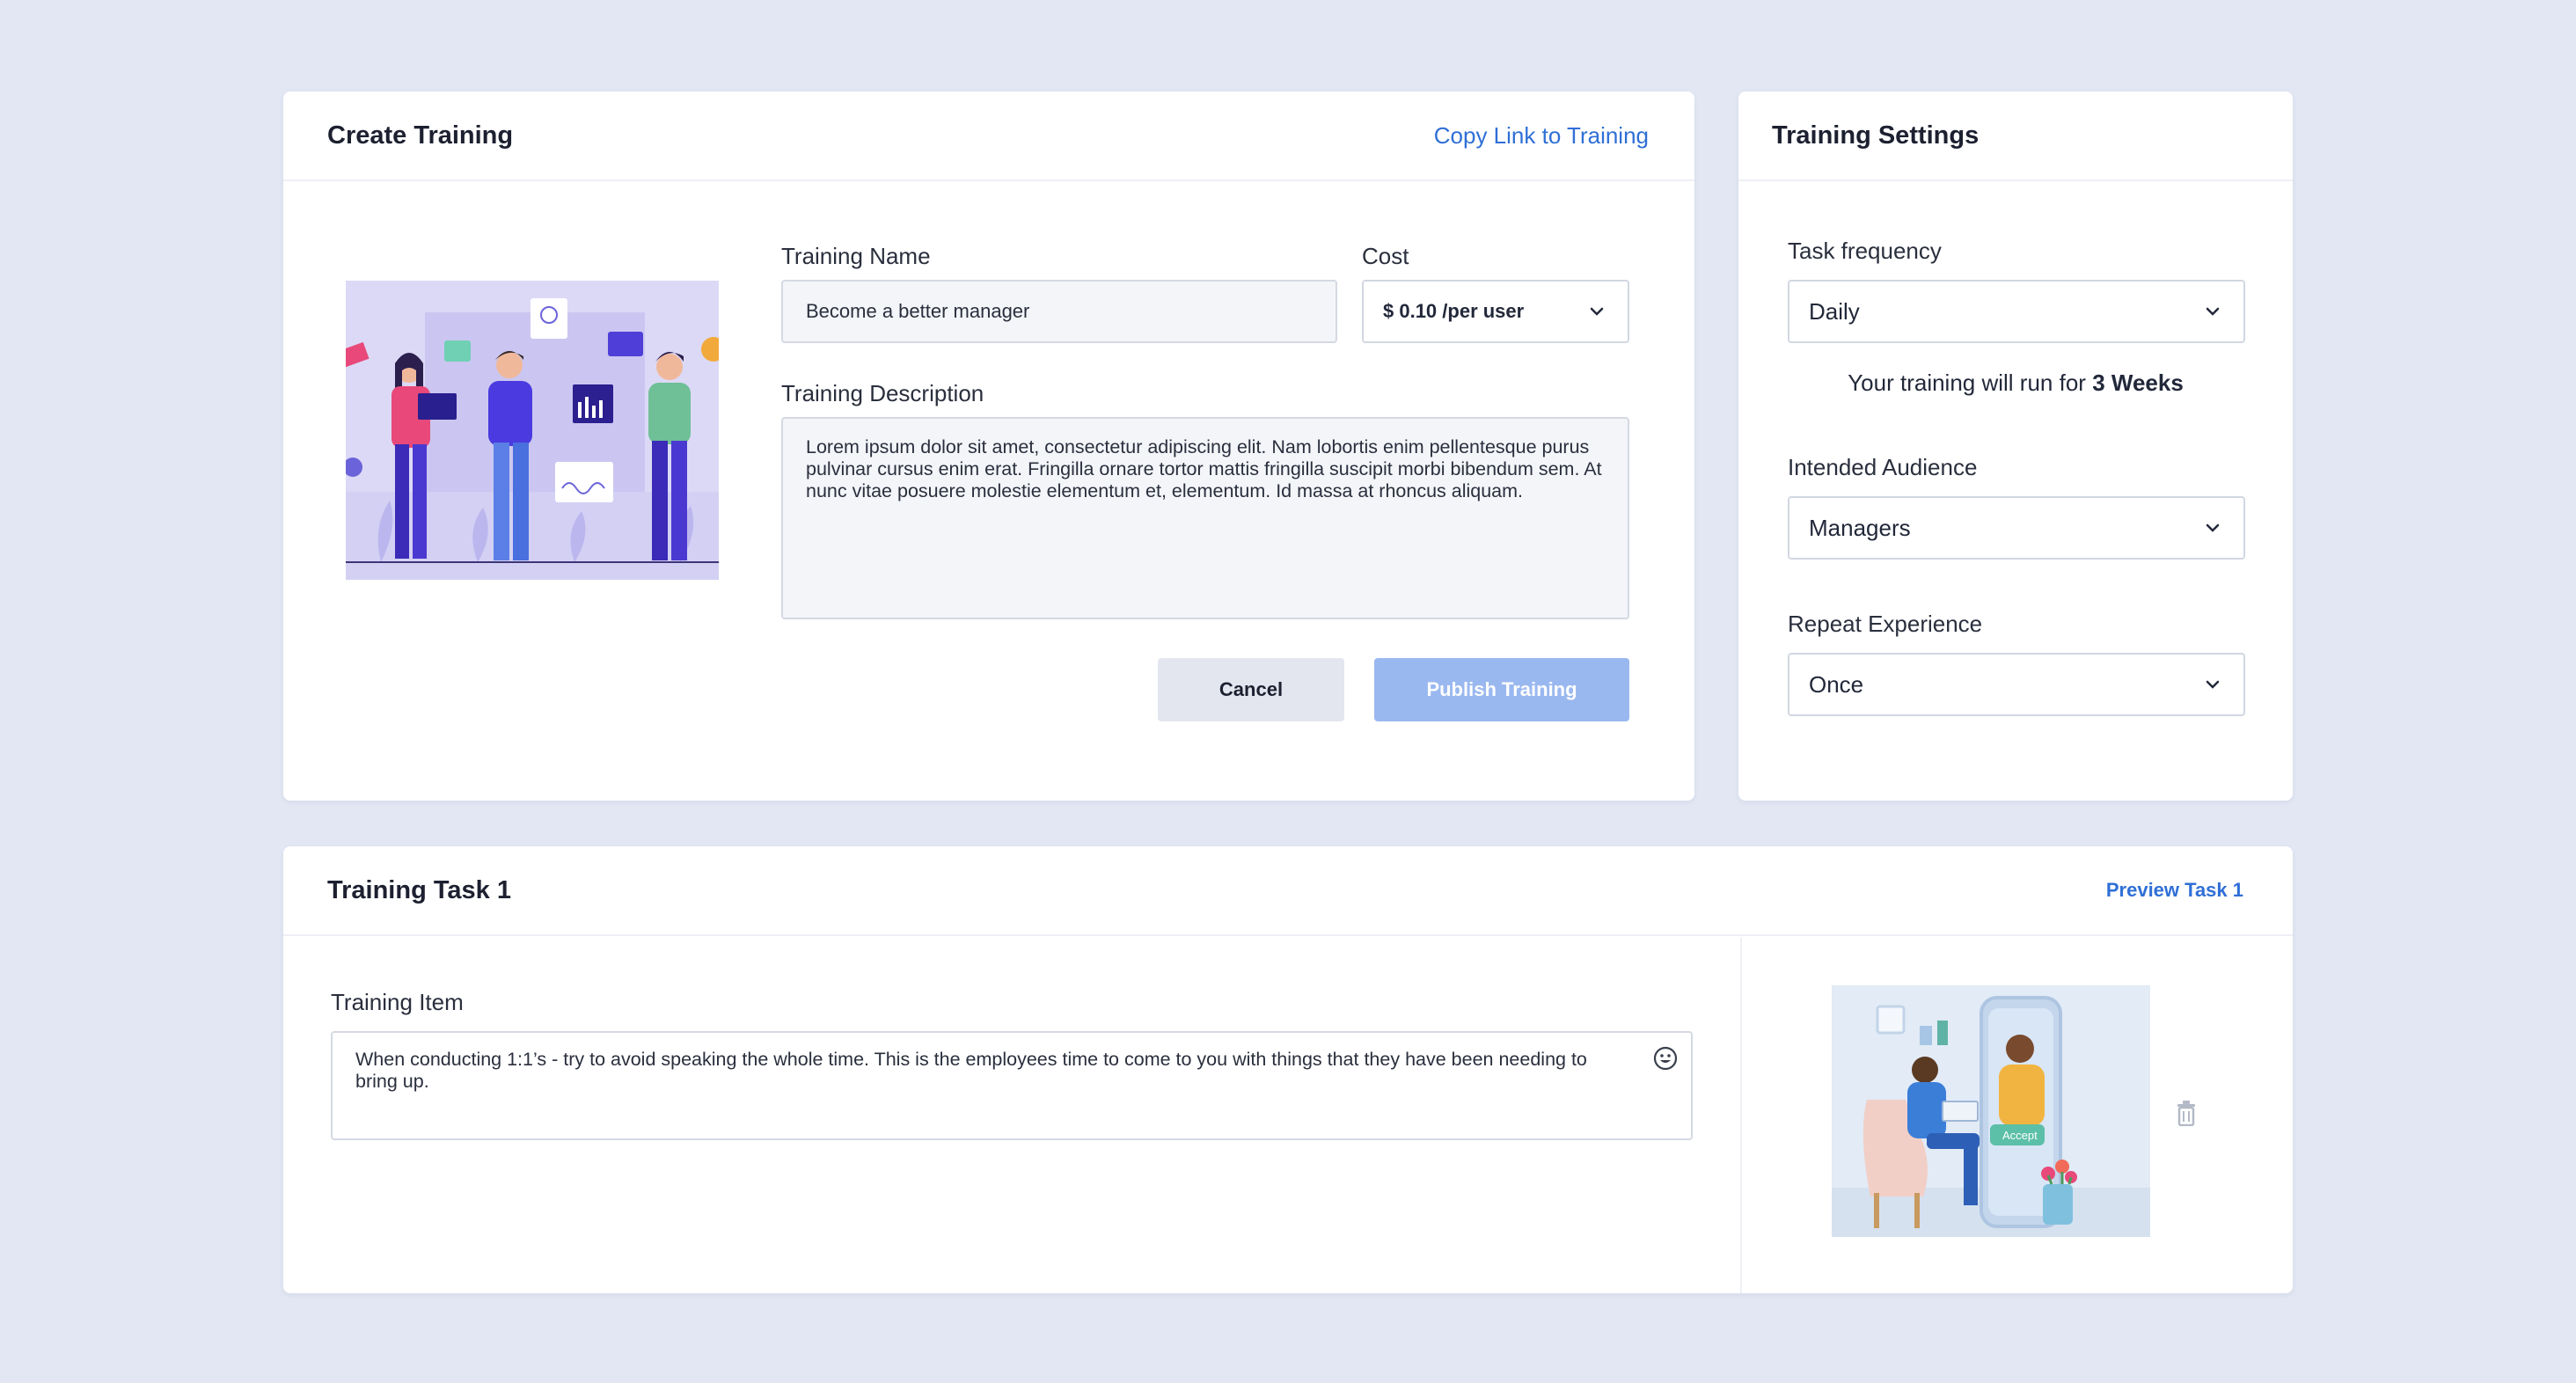  What do you see at coordinates (1883, 467) in the screenshot?
I see `intended-audience-label: Intended Audience` at bounding box center [1883, 467].